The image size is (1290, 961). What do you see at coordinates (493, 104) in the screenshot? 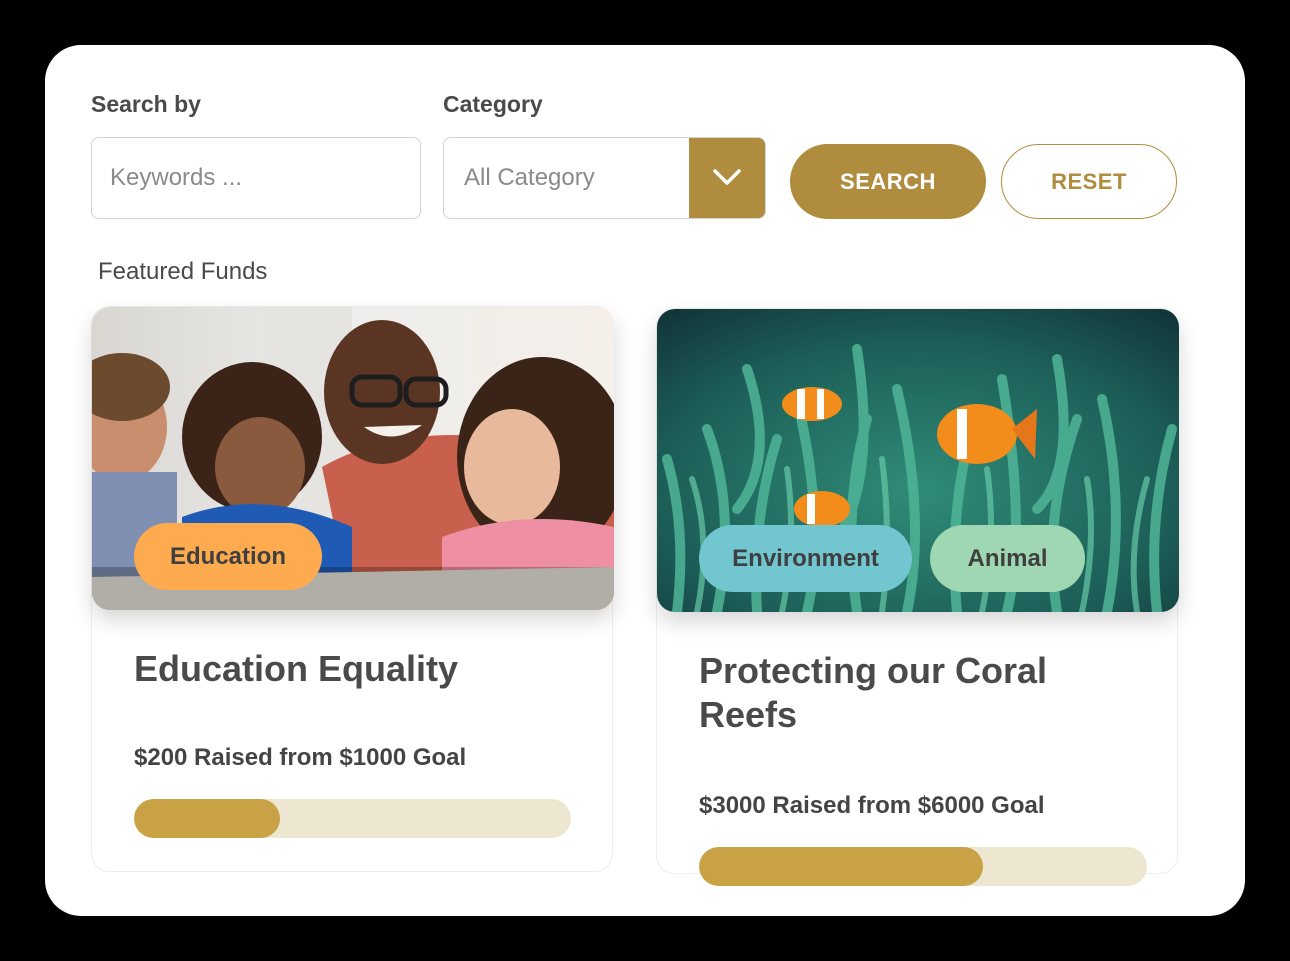
I see `category-label: Category` at bounding box center [493, 104].